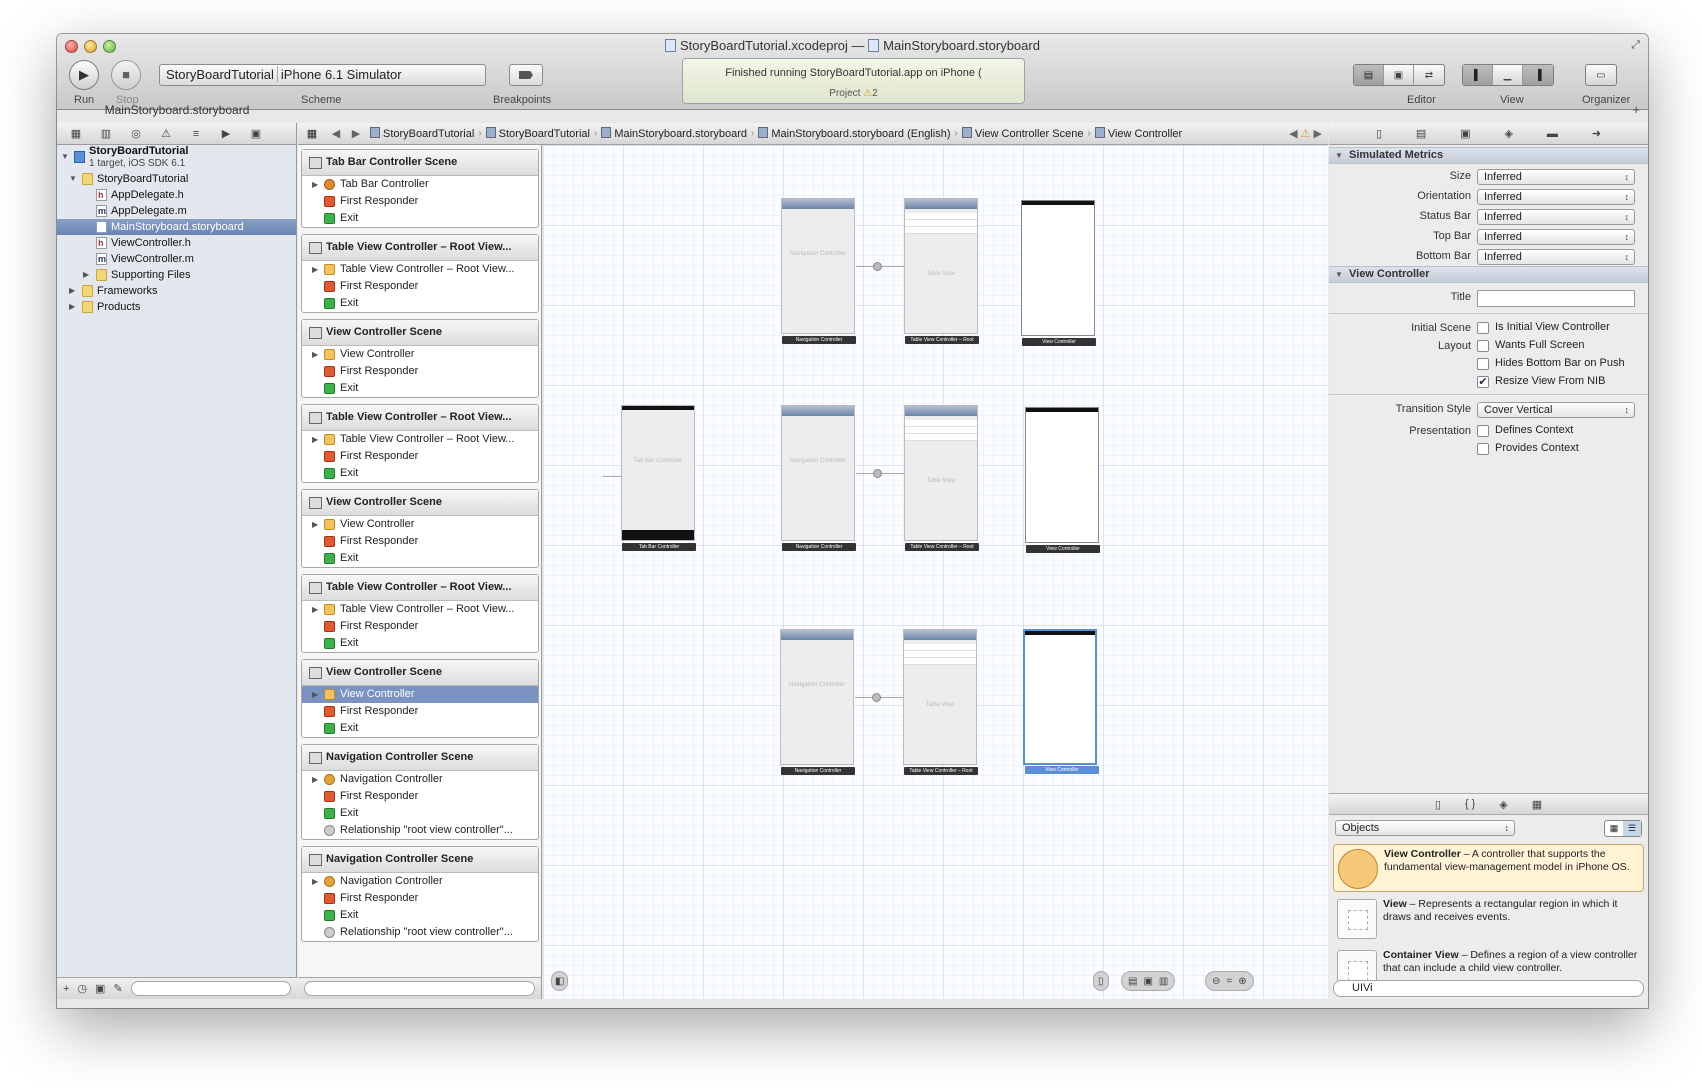 The image size is (1702, 1088). I want to click on warning-icon: ⚠, so click(867, 93).